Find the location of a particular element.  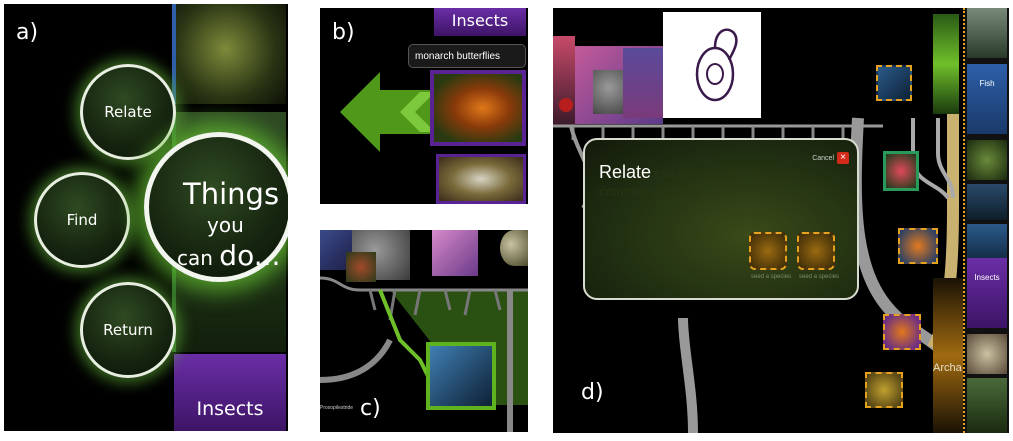

tiny-species-label: Prosopilestride is located at coordinates (337, 408).